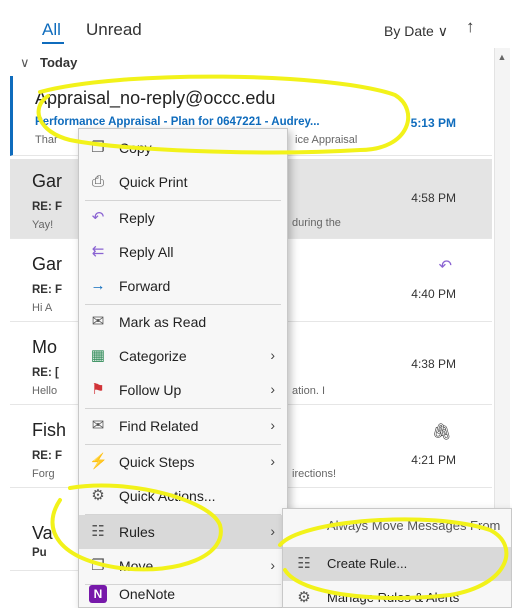 This screenshot has height=608, width=512. I want to click on message-preview-tail: ation. I, so click(309, 391).